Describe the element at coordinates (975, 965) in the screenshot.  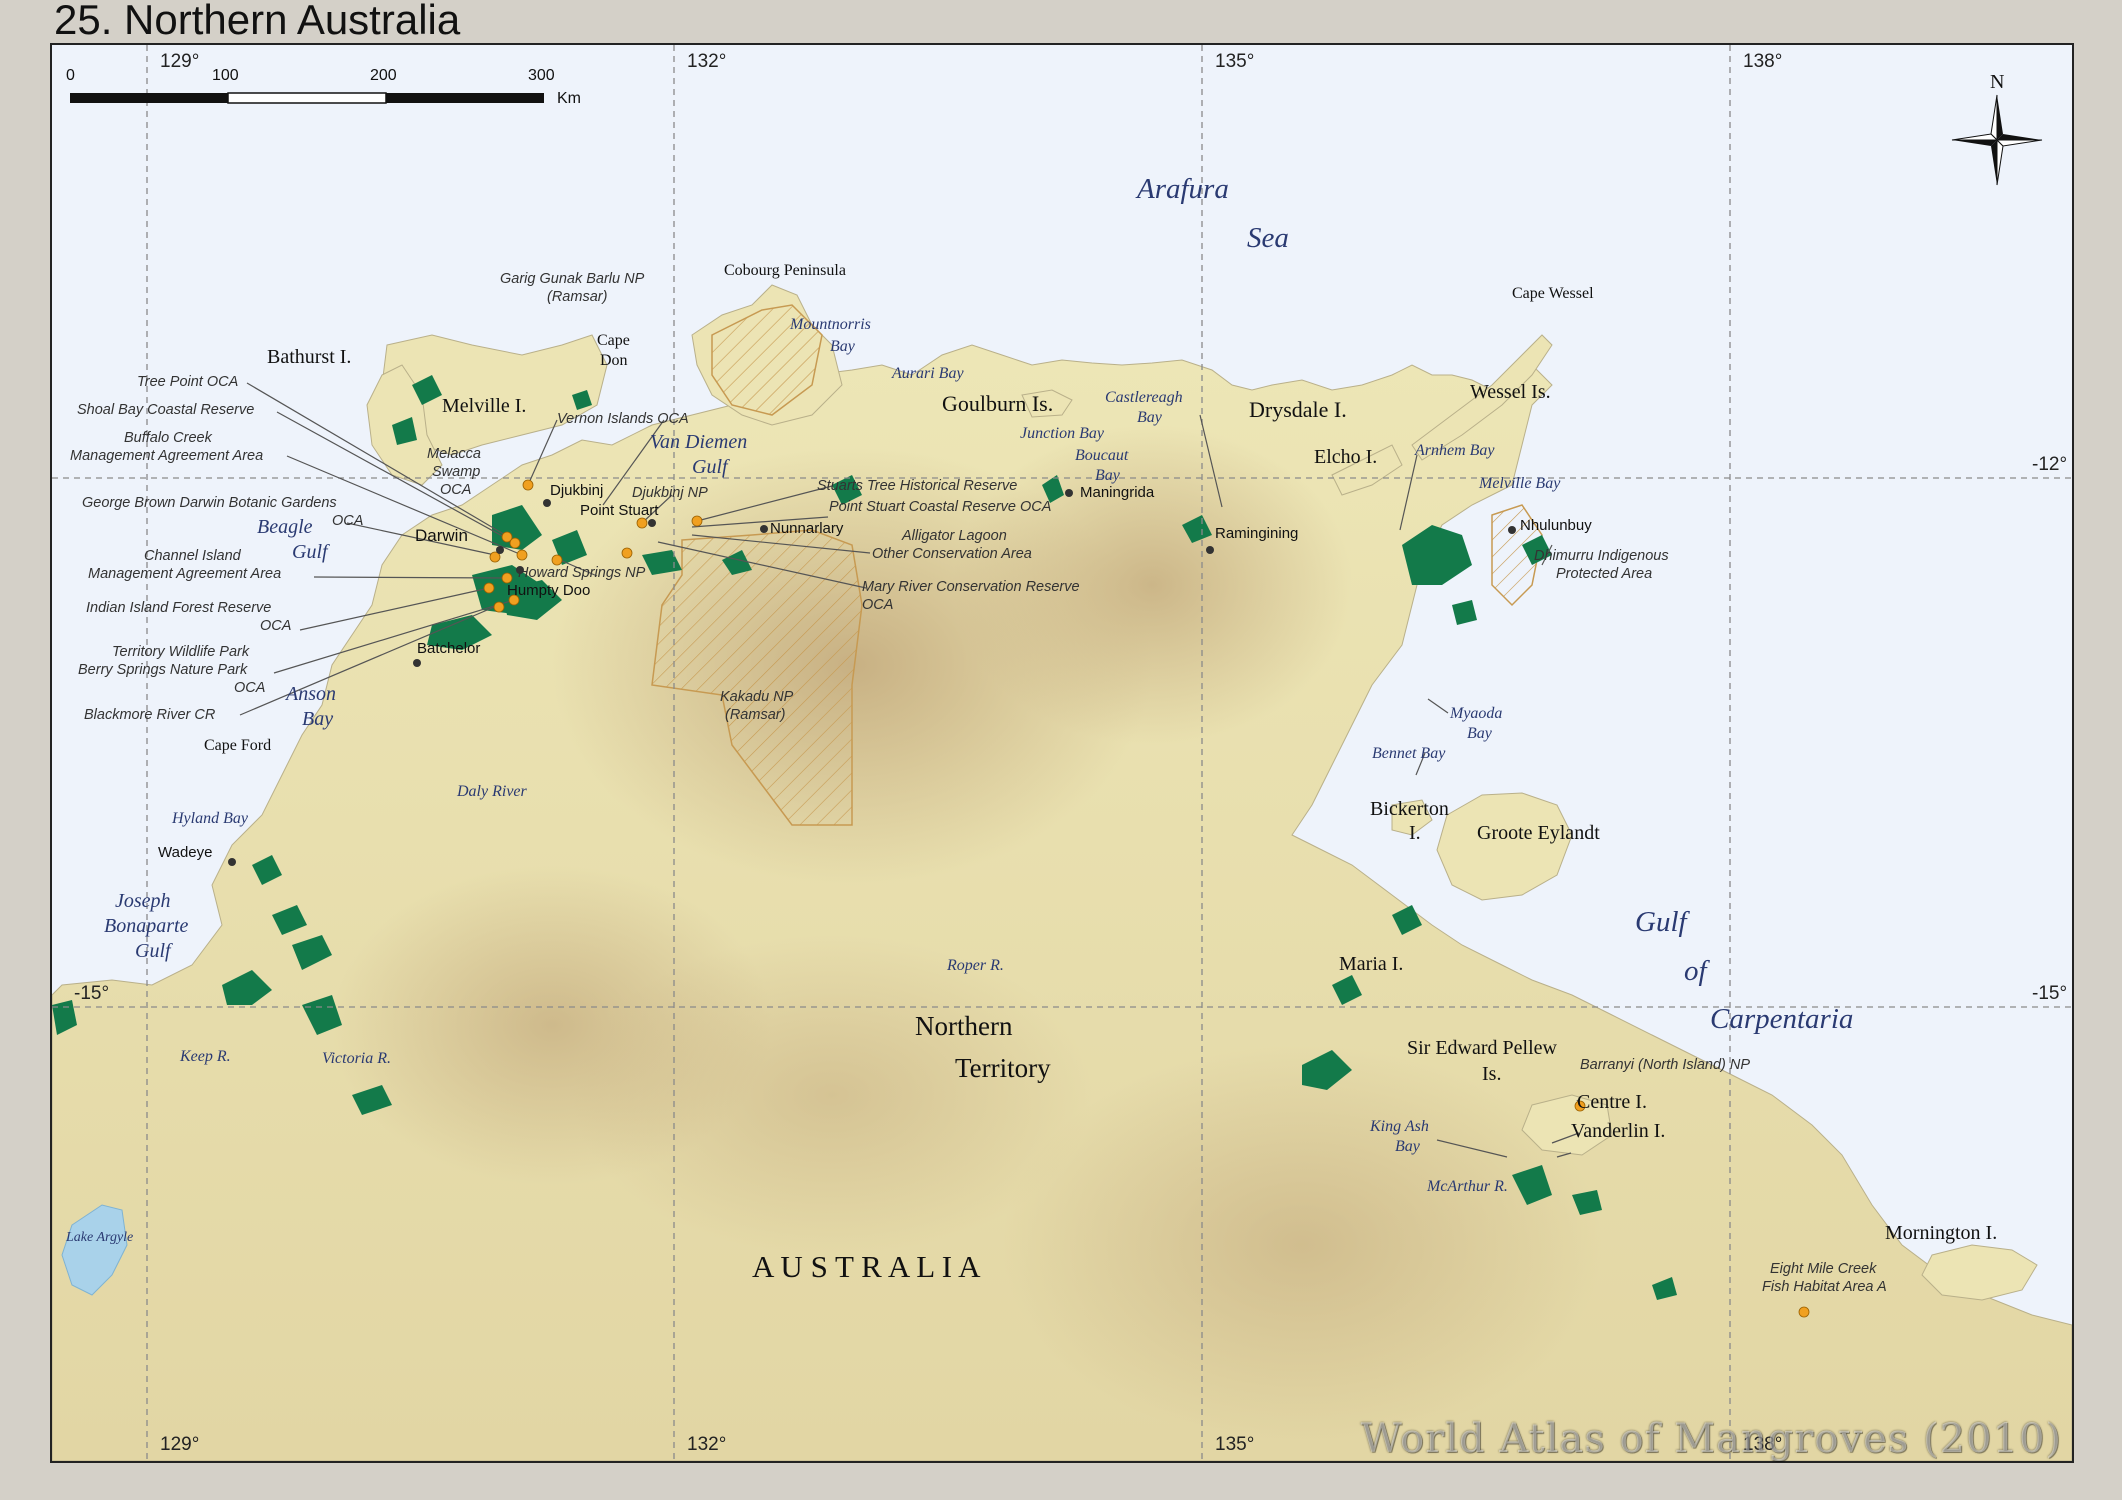
I see `roper-label: Roper R.` at that location.